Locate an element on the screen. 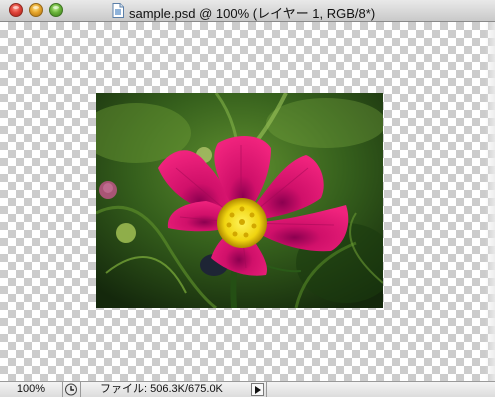 Image resolution: width=495 pixels, height=397 pixels. version-cue-icon is located at coordinates (71, 389).